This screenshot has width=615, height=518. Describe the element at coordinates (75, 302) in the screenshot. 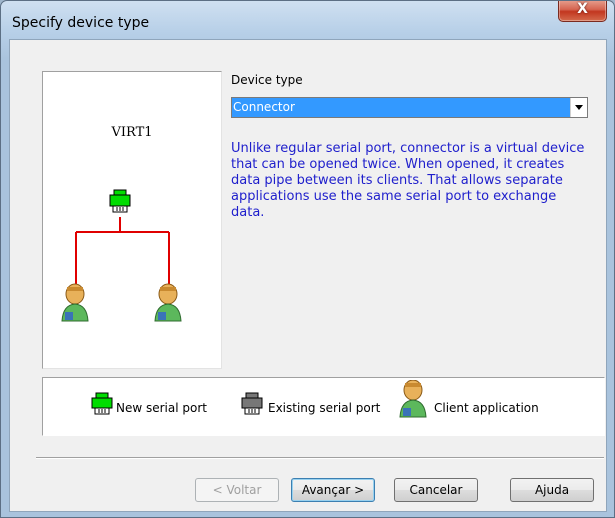

I see `client-app-icon-left` at that location.